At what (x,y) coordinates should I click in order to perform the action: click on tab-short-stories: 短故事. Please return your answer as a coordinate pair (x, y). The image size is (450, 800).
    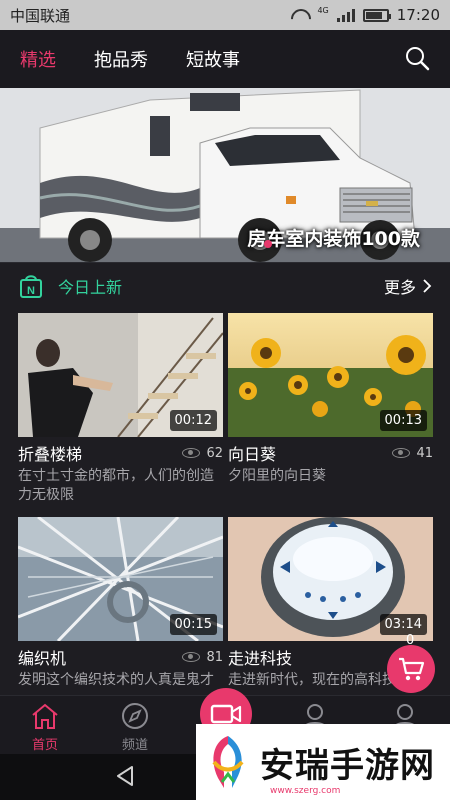
    Looking at the image, I should click on (213, 59).